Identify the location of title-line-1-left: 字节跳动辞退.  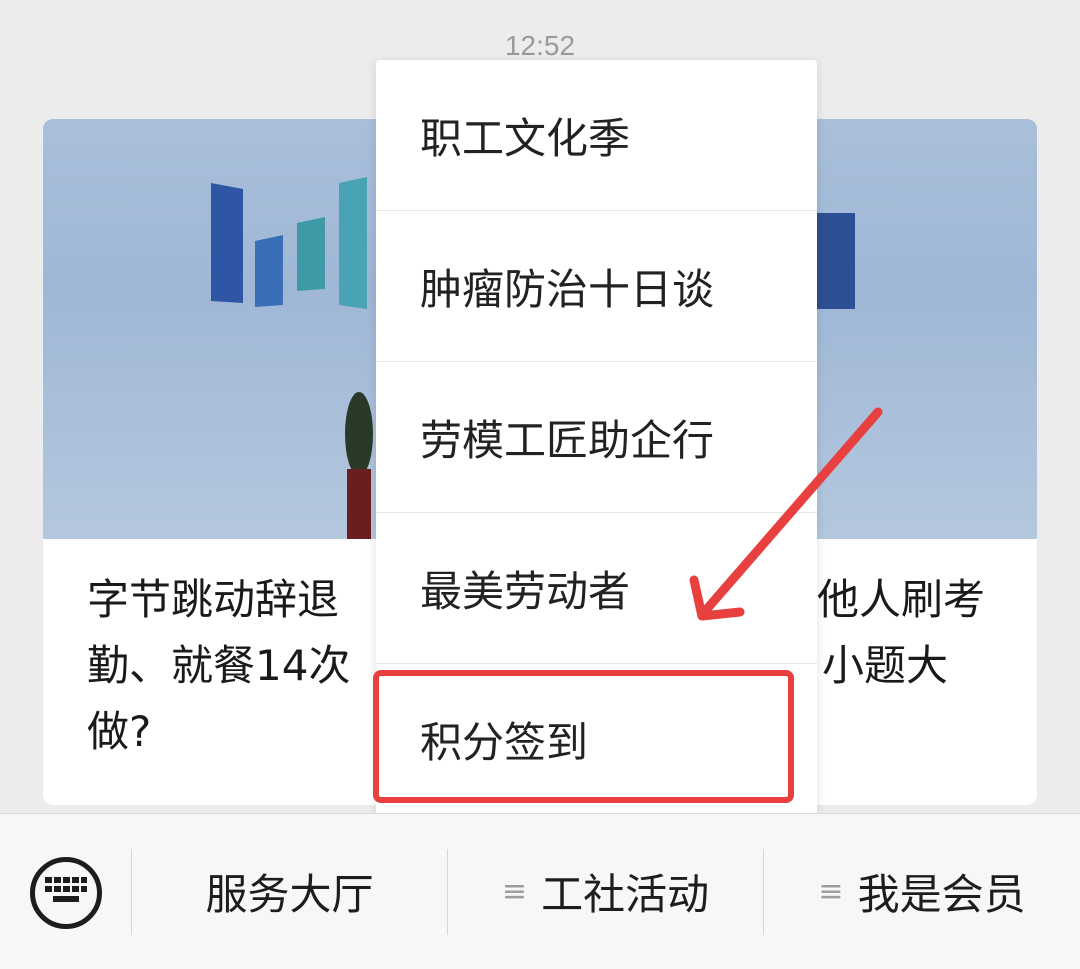
(213, 599).